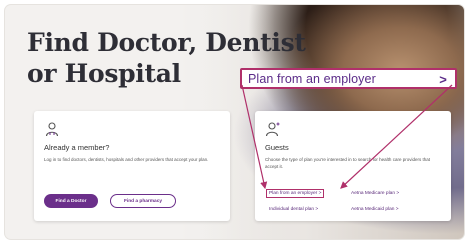 The image size is (469, 244). Describe the element at coordinates (166, 42) in the screenshot. I see `page-title-line-1: Find Doctor, Dentist` at that location.